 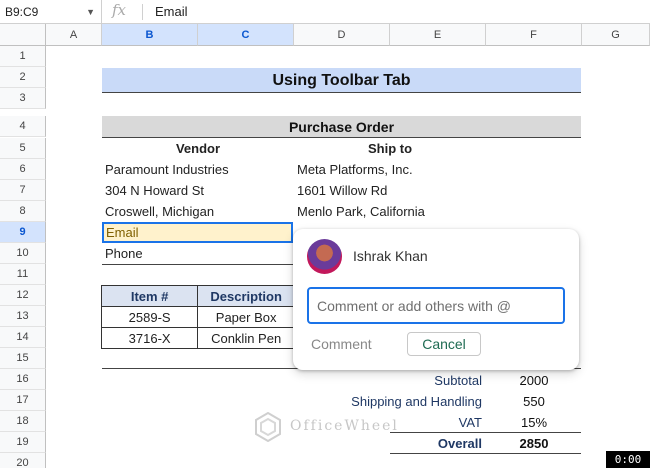 I want to click on row-header-3: 3, so click(x=23, y=98).